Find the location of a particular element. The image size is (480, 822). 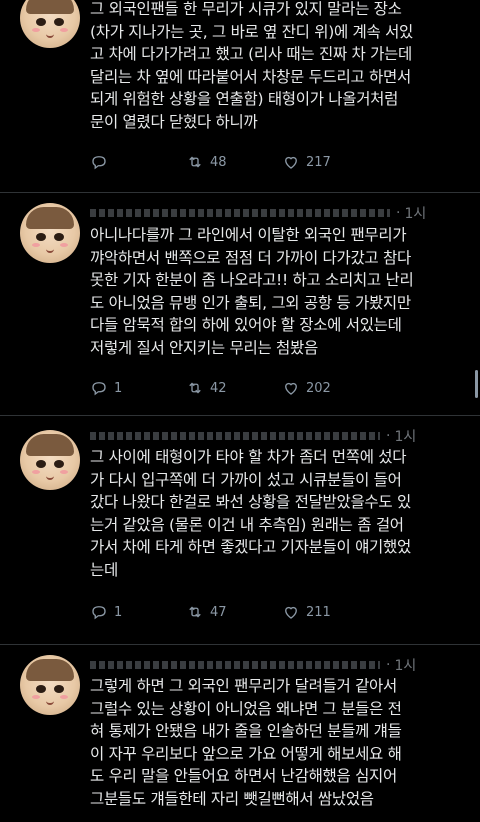

tweet-actions: 48 217 is located at coordinates (270, 162).